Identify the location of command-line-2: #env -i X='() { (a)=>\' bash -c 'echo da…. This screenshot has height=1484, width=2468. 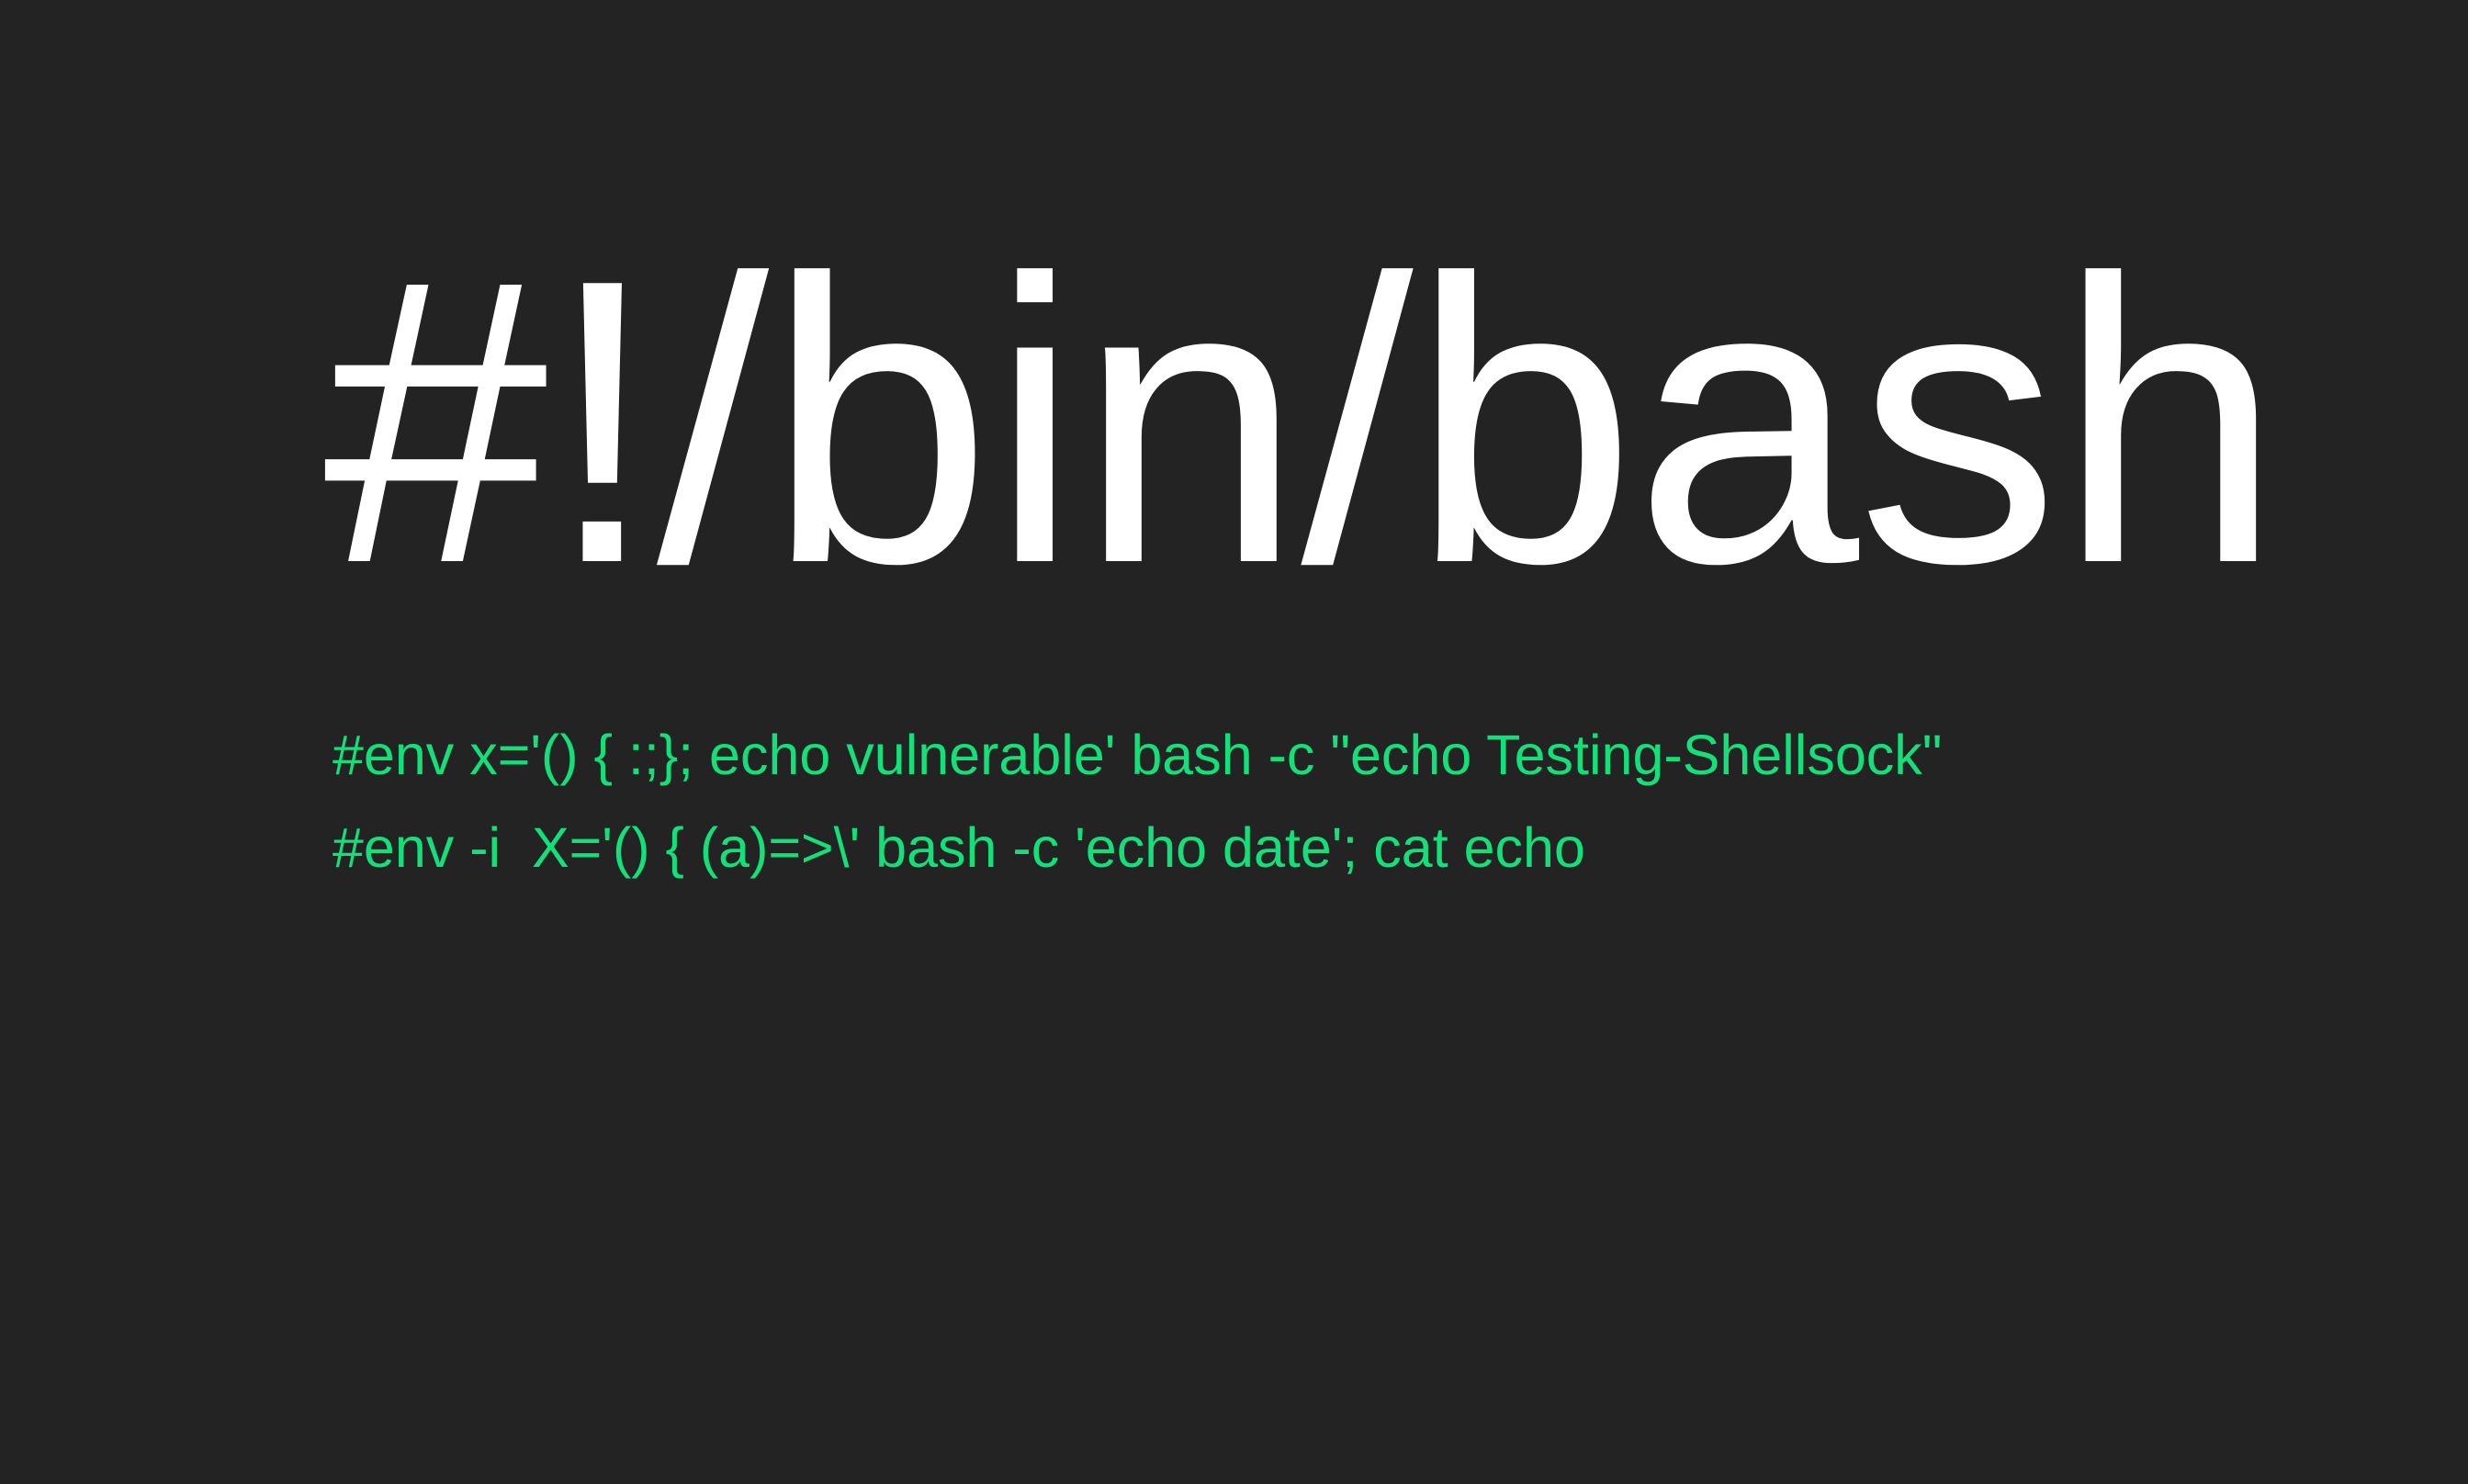
(959, 848).